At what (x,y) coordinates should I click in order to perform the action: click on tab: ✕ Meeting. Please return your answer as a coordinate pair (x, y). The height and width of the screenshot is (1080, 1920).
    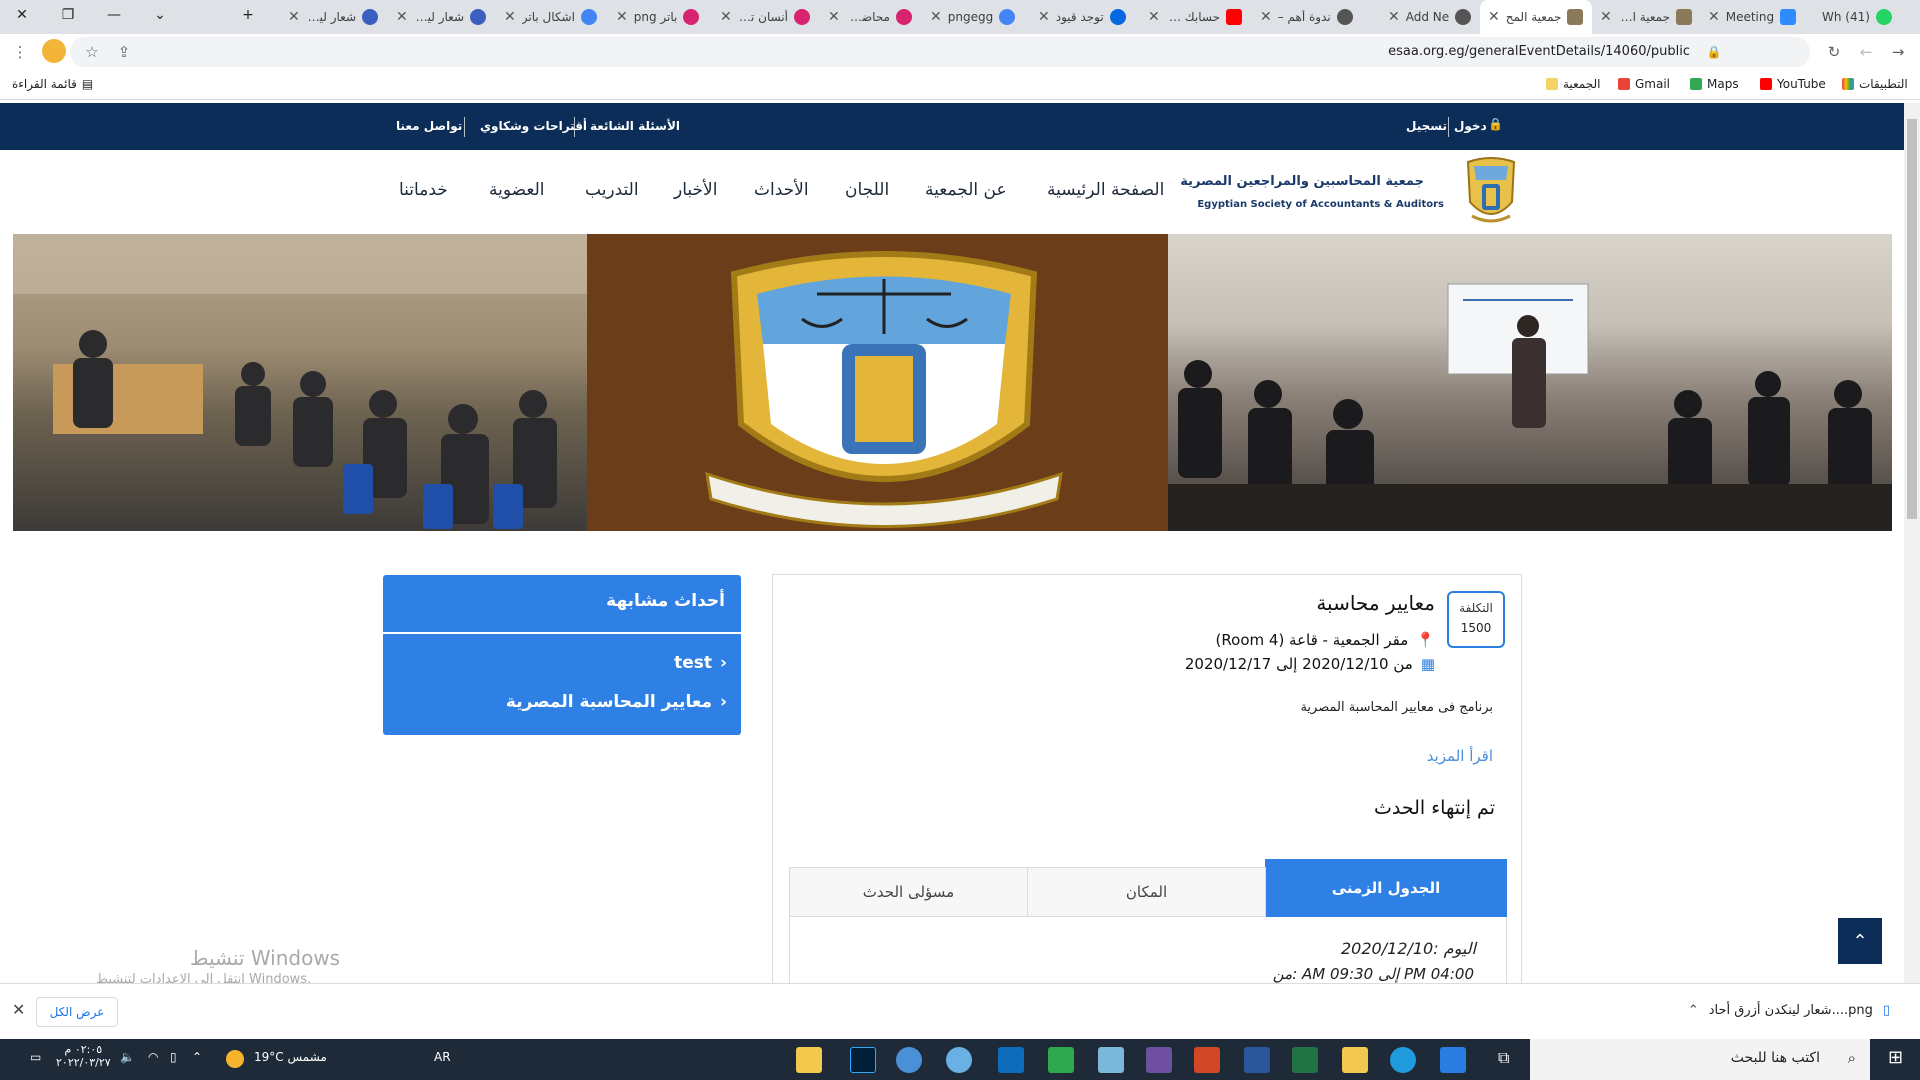
    Looking at the image, I should click on (1754, 17).